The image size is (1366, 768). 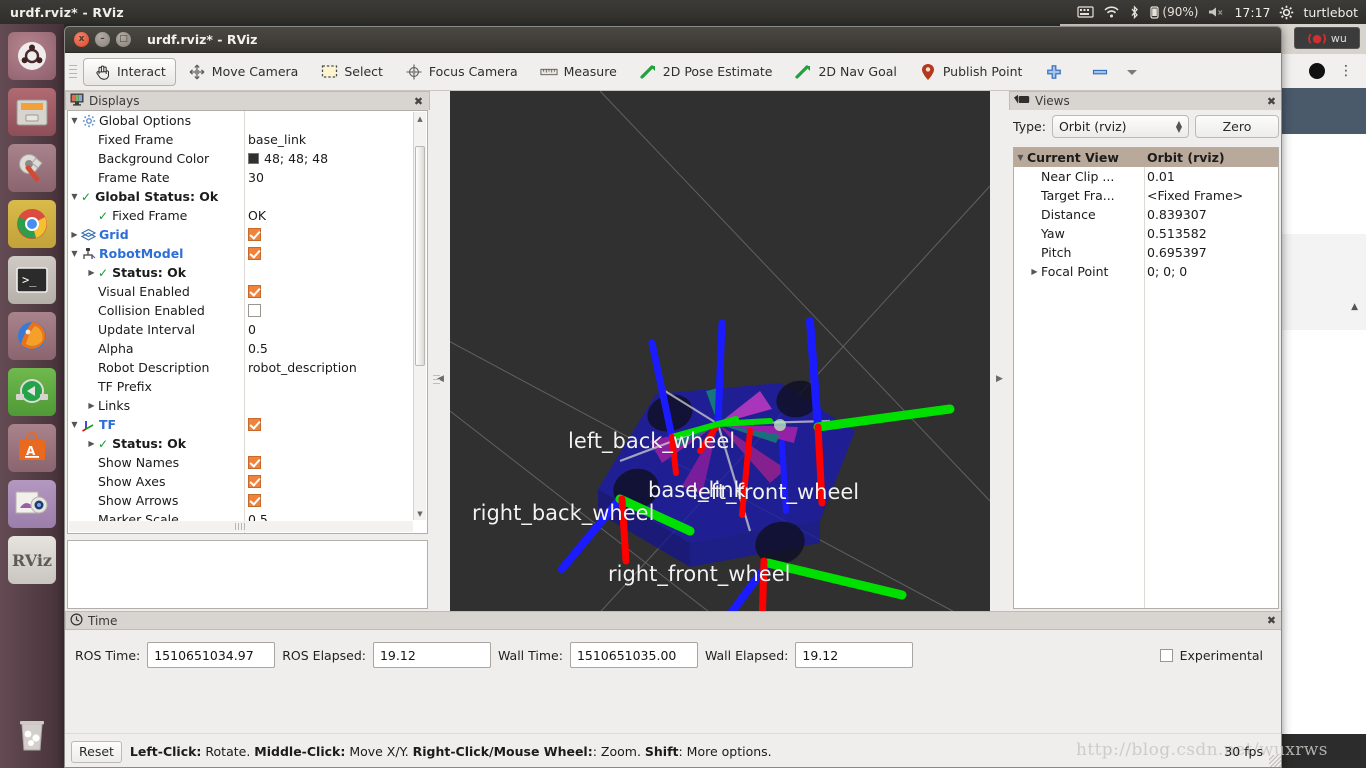 What do you see at coordinates (32, 336) in the screenshot?
I see `launcher-item-firefox` at bounding box center [32, 336].